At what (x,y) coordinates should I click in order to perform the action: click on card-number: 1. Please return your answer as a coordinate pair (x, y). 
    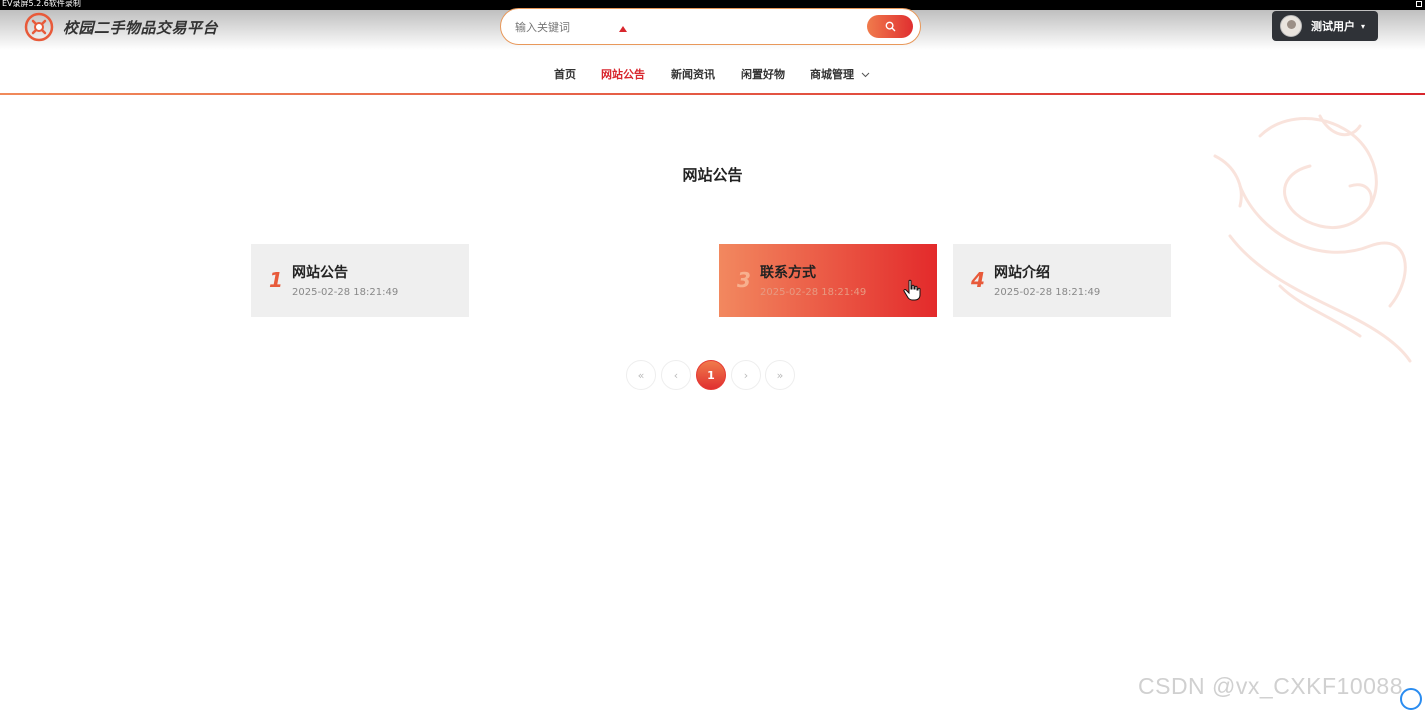
    Looking at the image, I should click on (276, 280).